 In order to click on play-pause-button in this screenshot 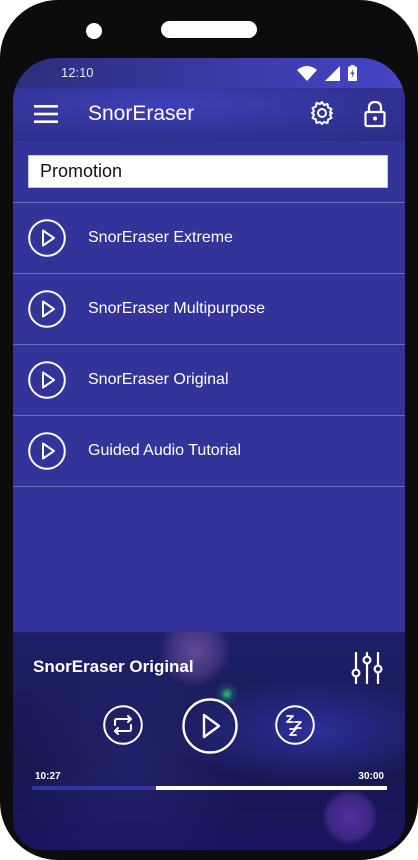, I will do `click(210, 726)`.